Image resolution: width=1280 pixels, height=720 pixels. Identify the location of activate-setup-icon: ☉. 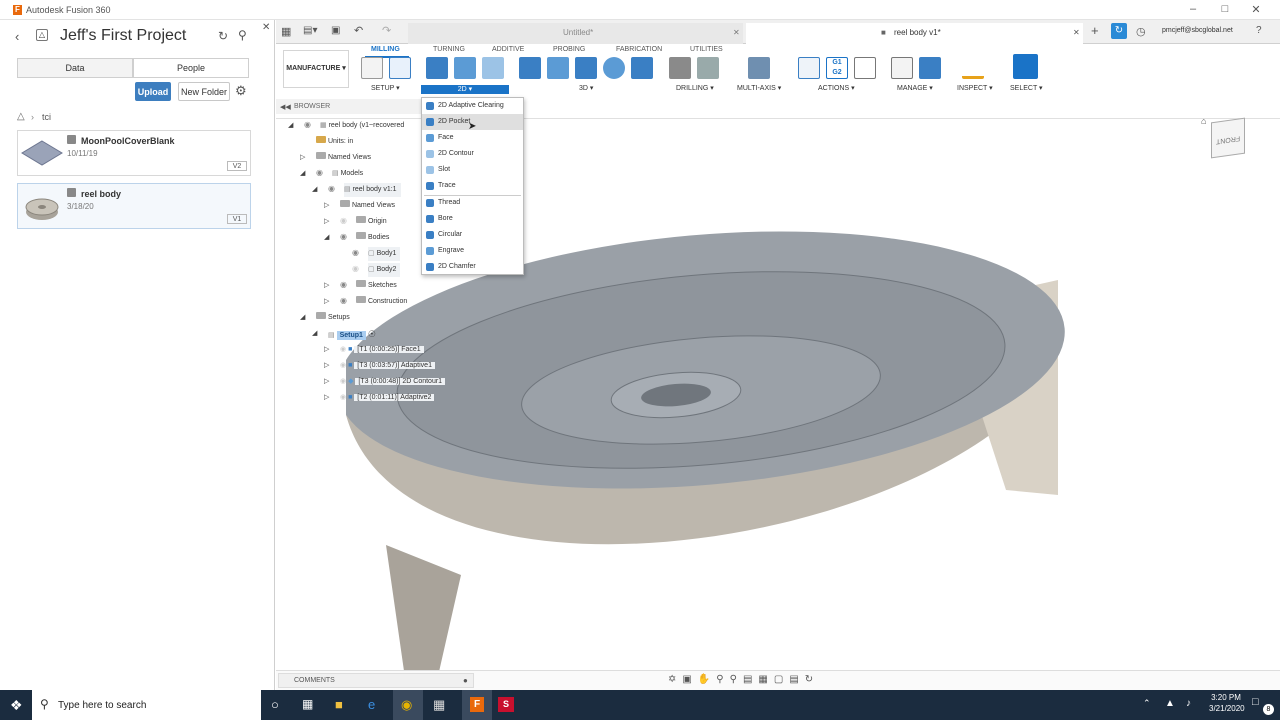
(372, 334).